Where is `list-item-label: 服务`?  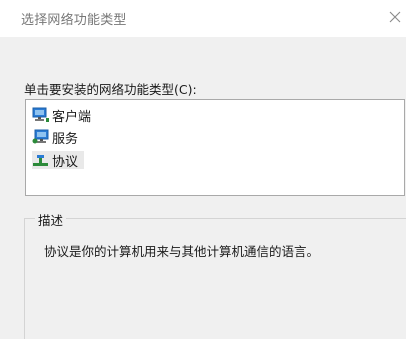 list-item-label: 服务 is located at coordinates (65, 139).